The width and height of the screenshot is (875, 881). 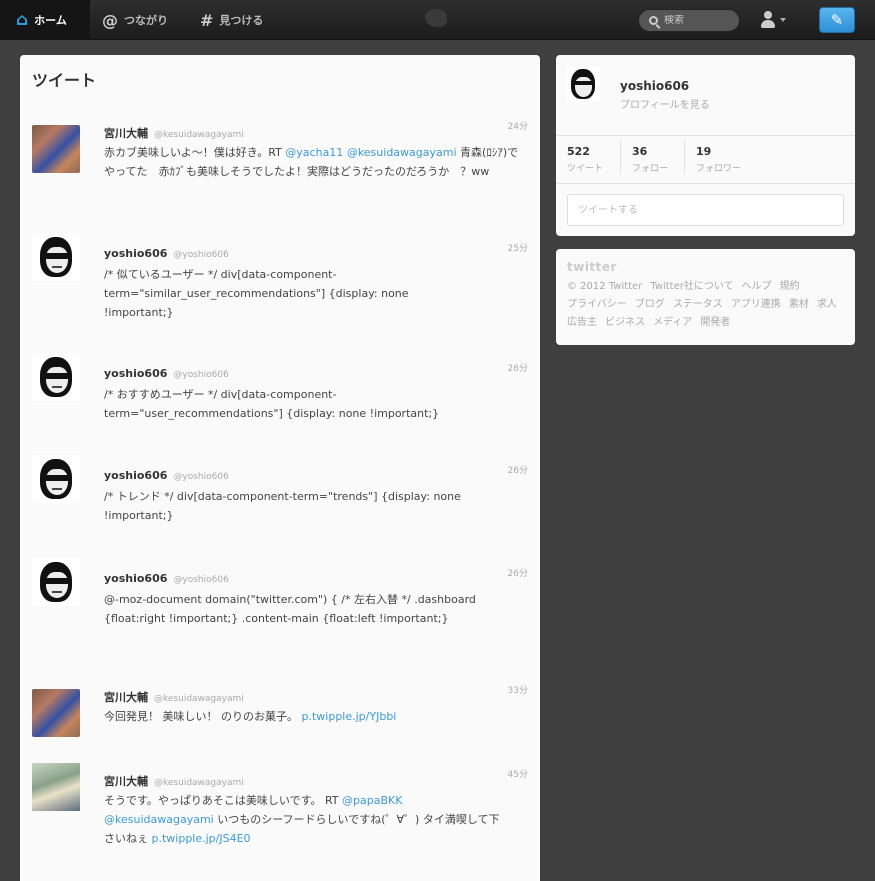 I want to click on footer-link: ビジネス, so click(x=625, y=323).